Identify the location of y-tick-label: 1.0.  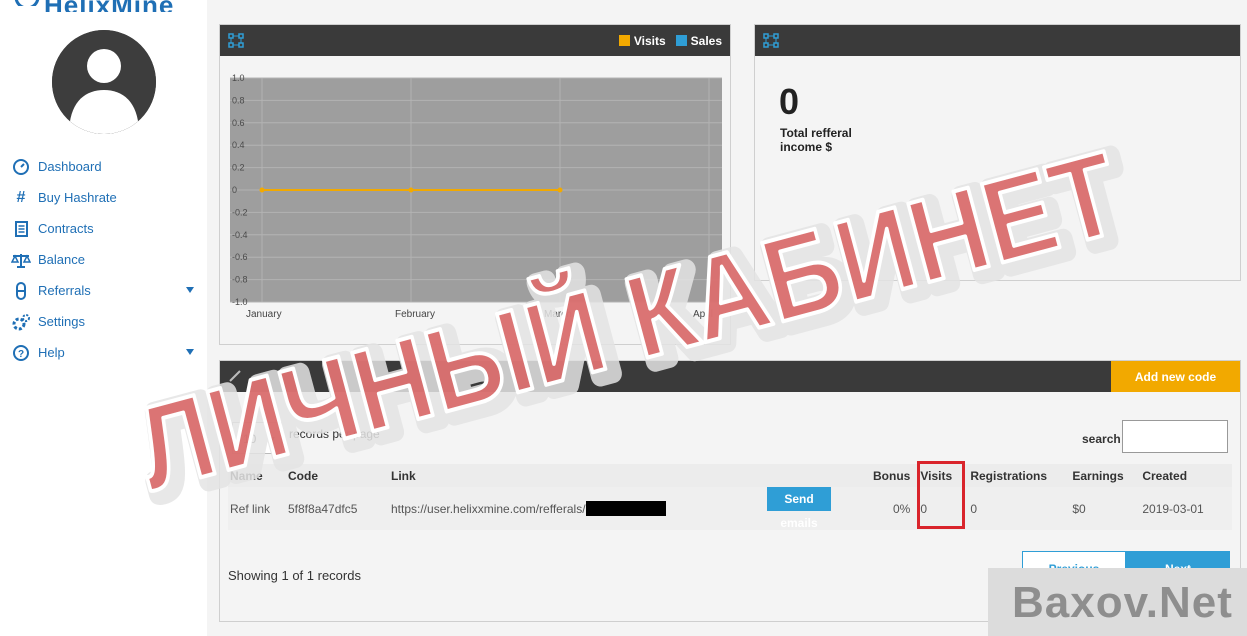
(238, 78).